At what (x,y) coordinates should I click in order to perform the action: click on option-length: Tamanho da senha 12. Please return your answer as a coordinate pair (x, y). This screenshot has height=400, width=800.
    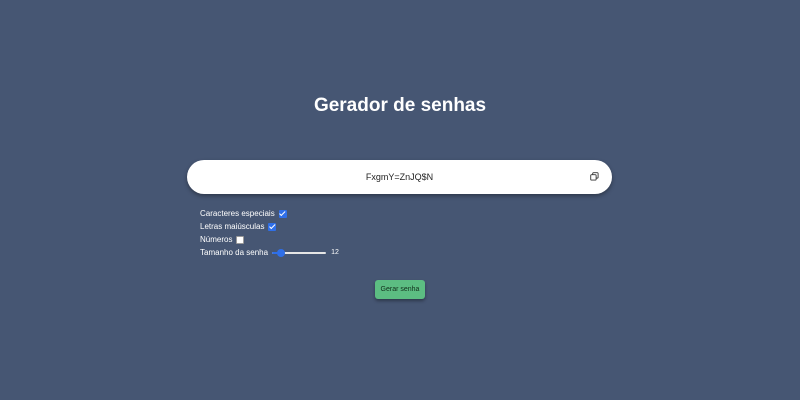
    Looking at the image, I should click on (269, 252).